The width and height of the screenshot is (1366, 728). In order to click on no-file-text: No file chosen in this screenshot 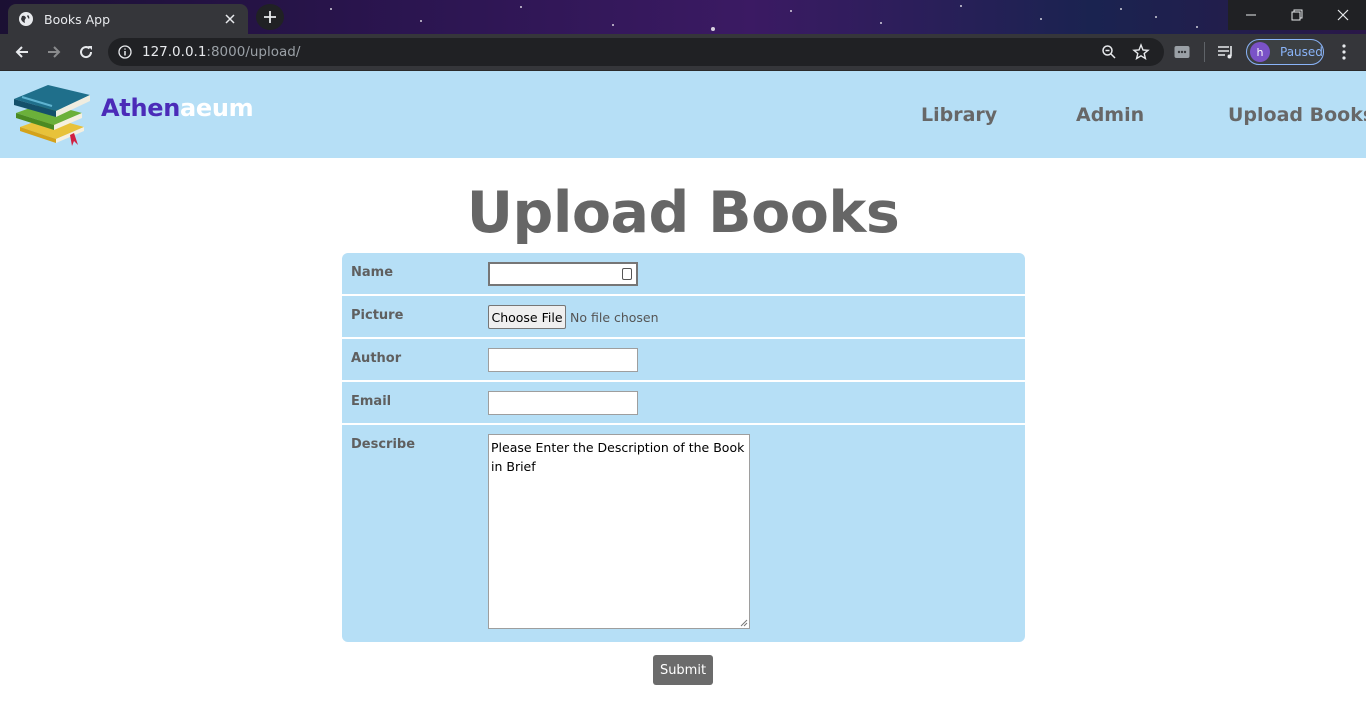, I will do `click(614, 317)`.